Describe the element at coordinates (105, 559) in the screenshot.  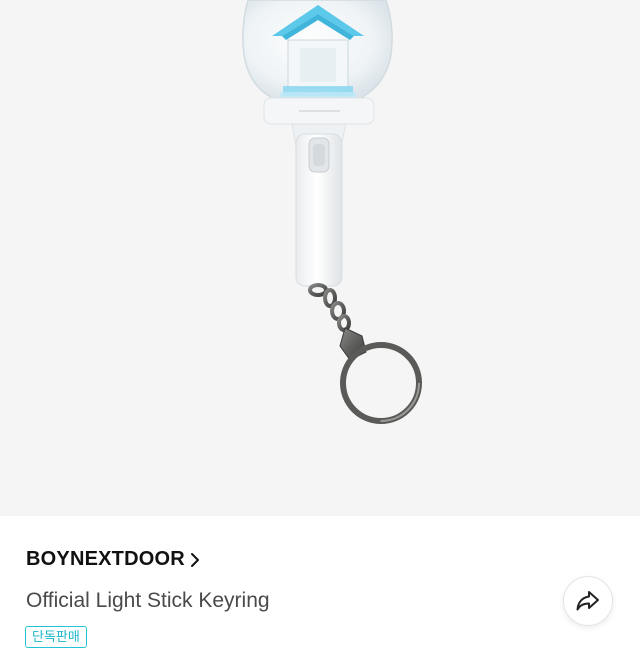
I see `brand-name: BOYNEXTDOOR` at that location.